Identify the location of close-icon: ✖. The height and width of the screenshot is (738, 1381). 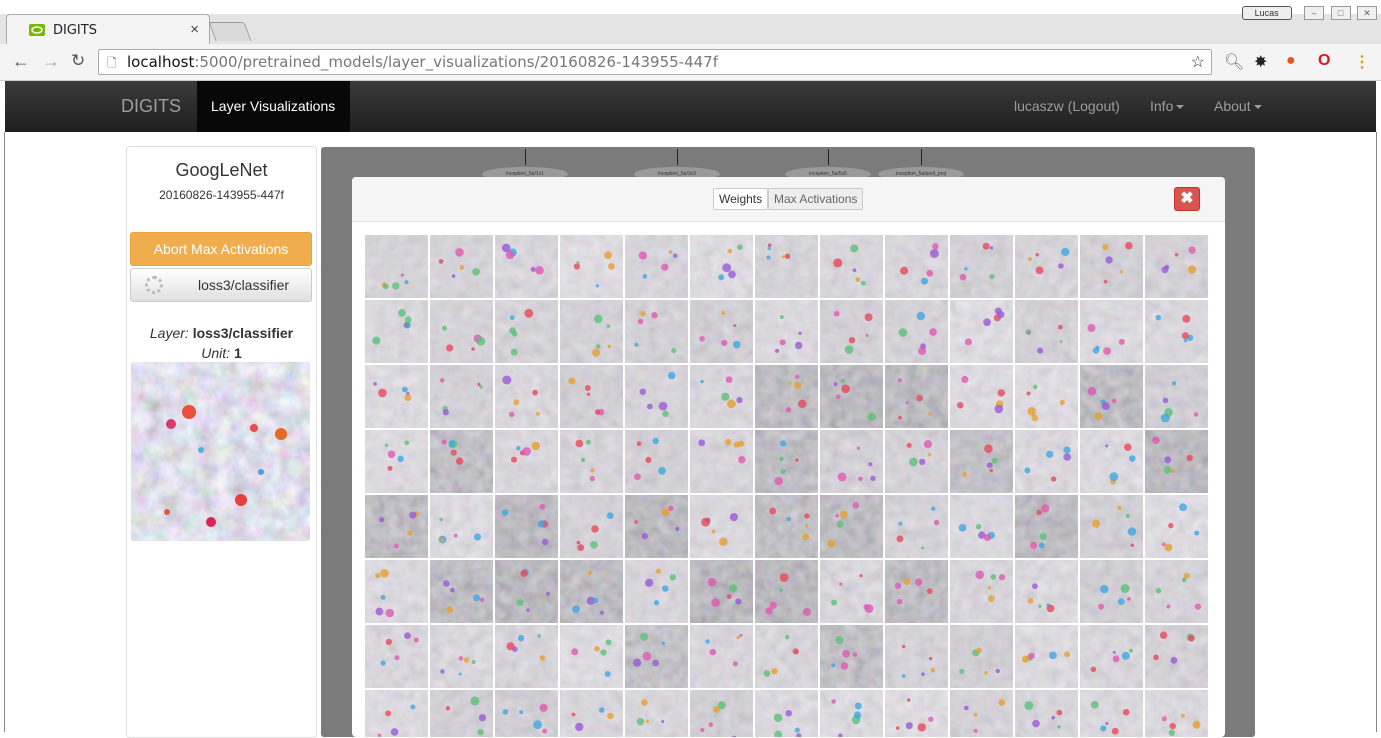
(1187, 199).